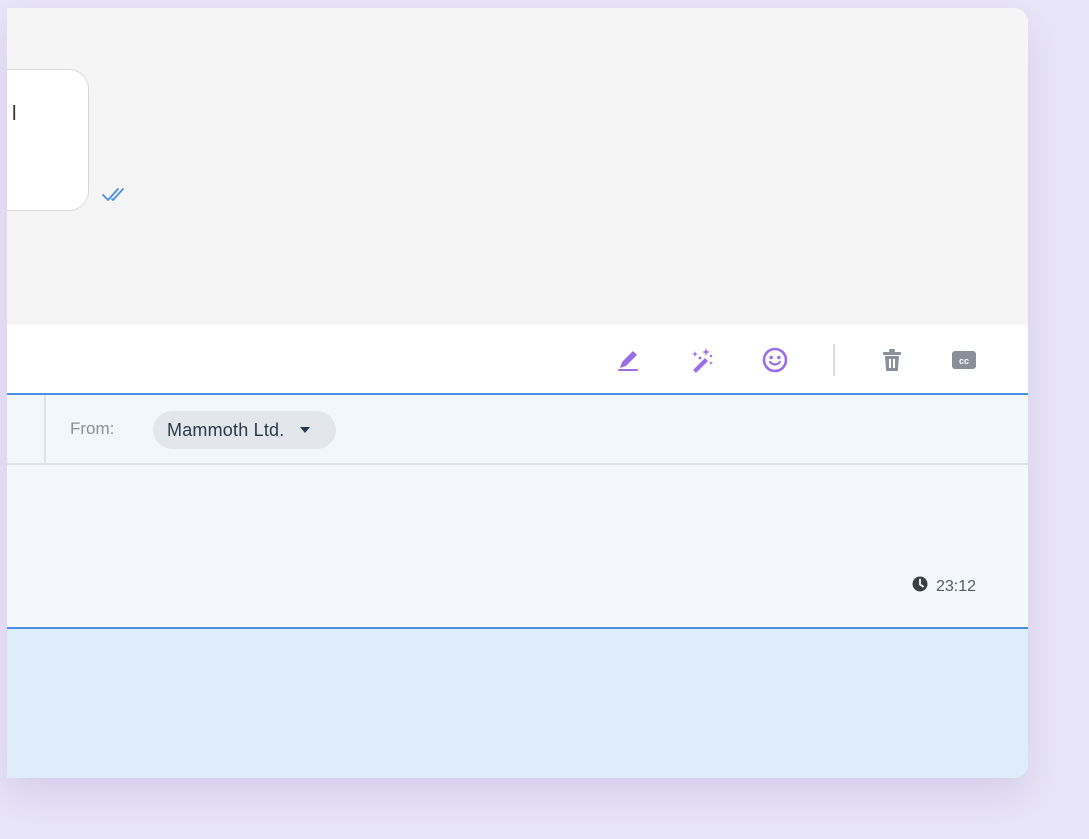  Describe the element at coordinates (14, 114) in the screenshot. I see `message-text: l` at that location.